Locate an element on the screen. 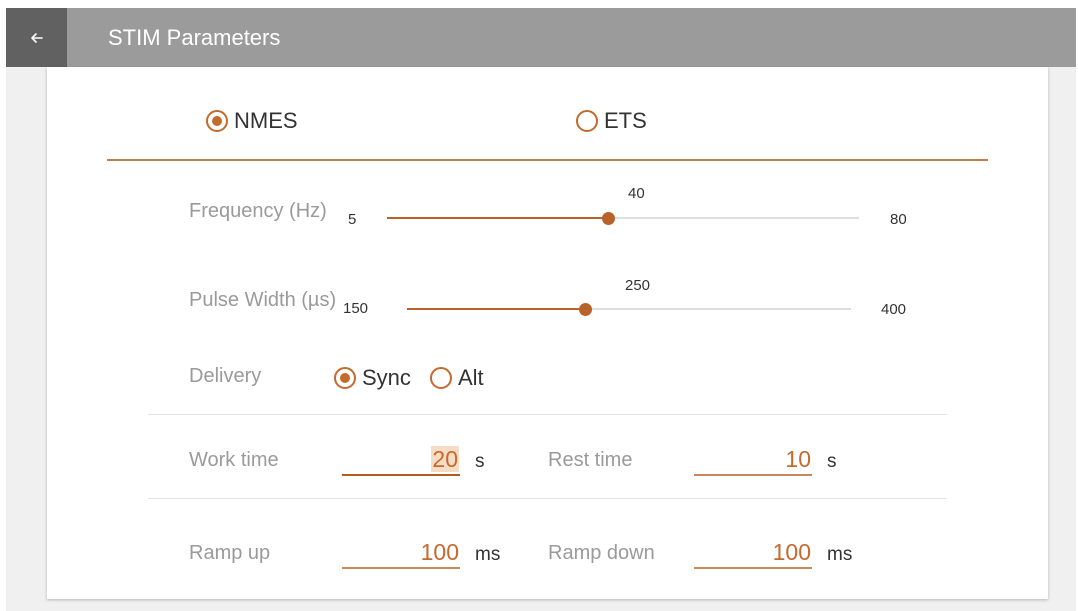 The height and width of the screenshot is (611, 1078). work-time-input: 20 is located at coordinates (401, 460).